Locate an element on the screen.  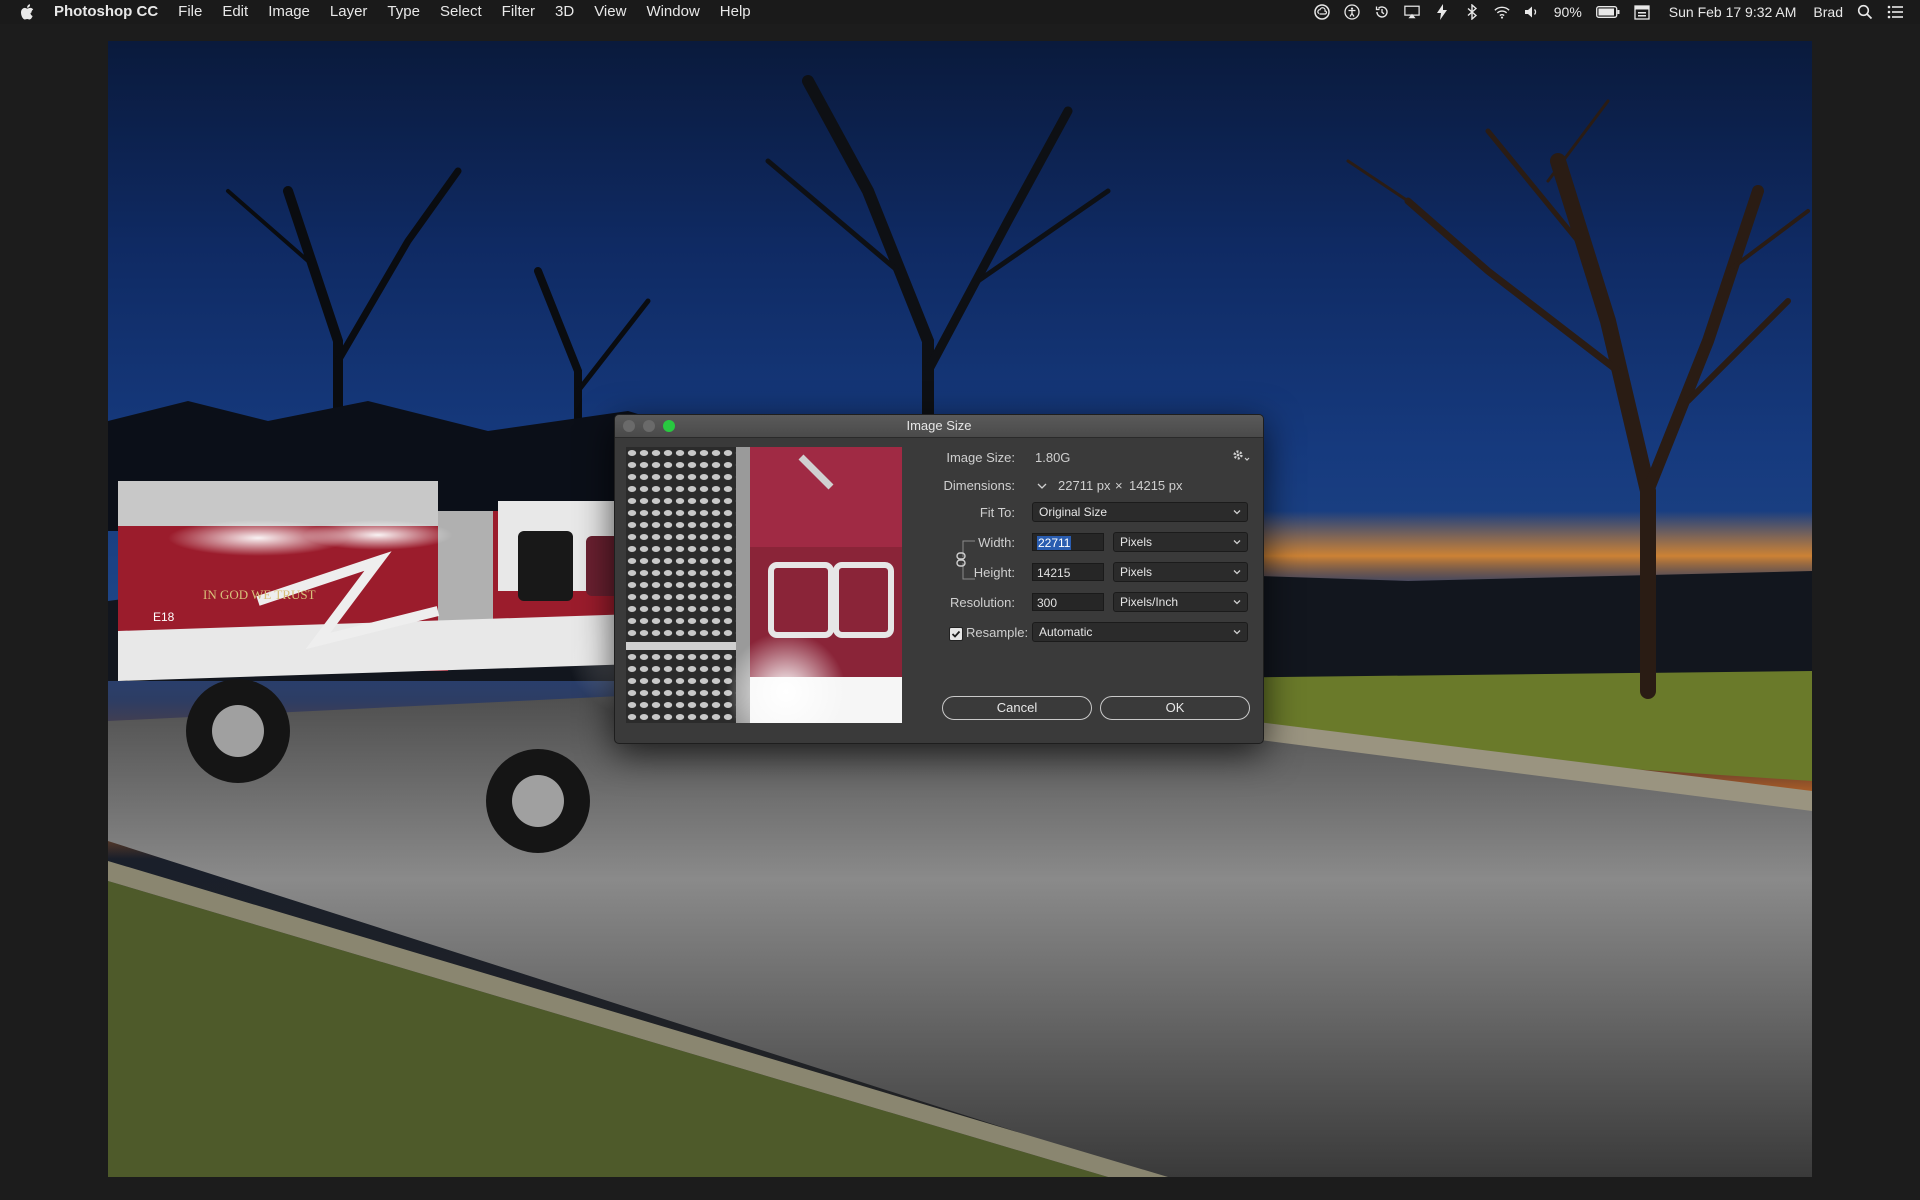
window-zoom-button is located at coordinates (669, 426).